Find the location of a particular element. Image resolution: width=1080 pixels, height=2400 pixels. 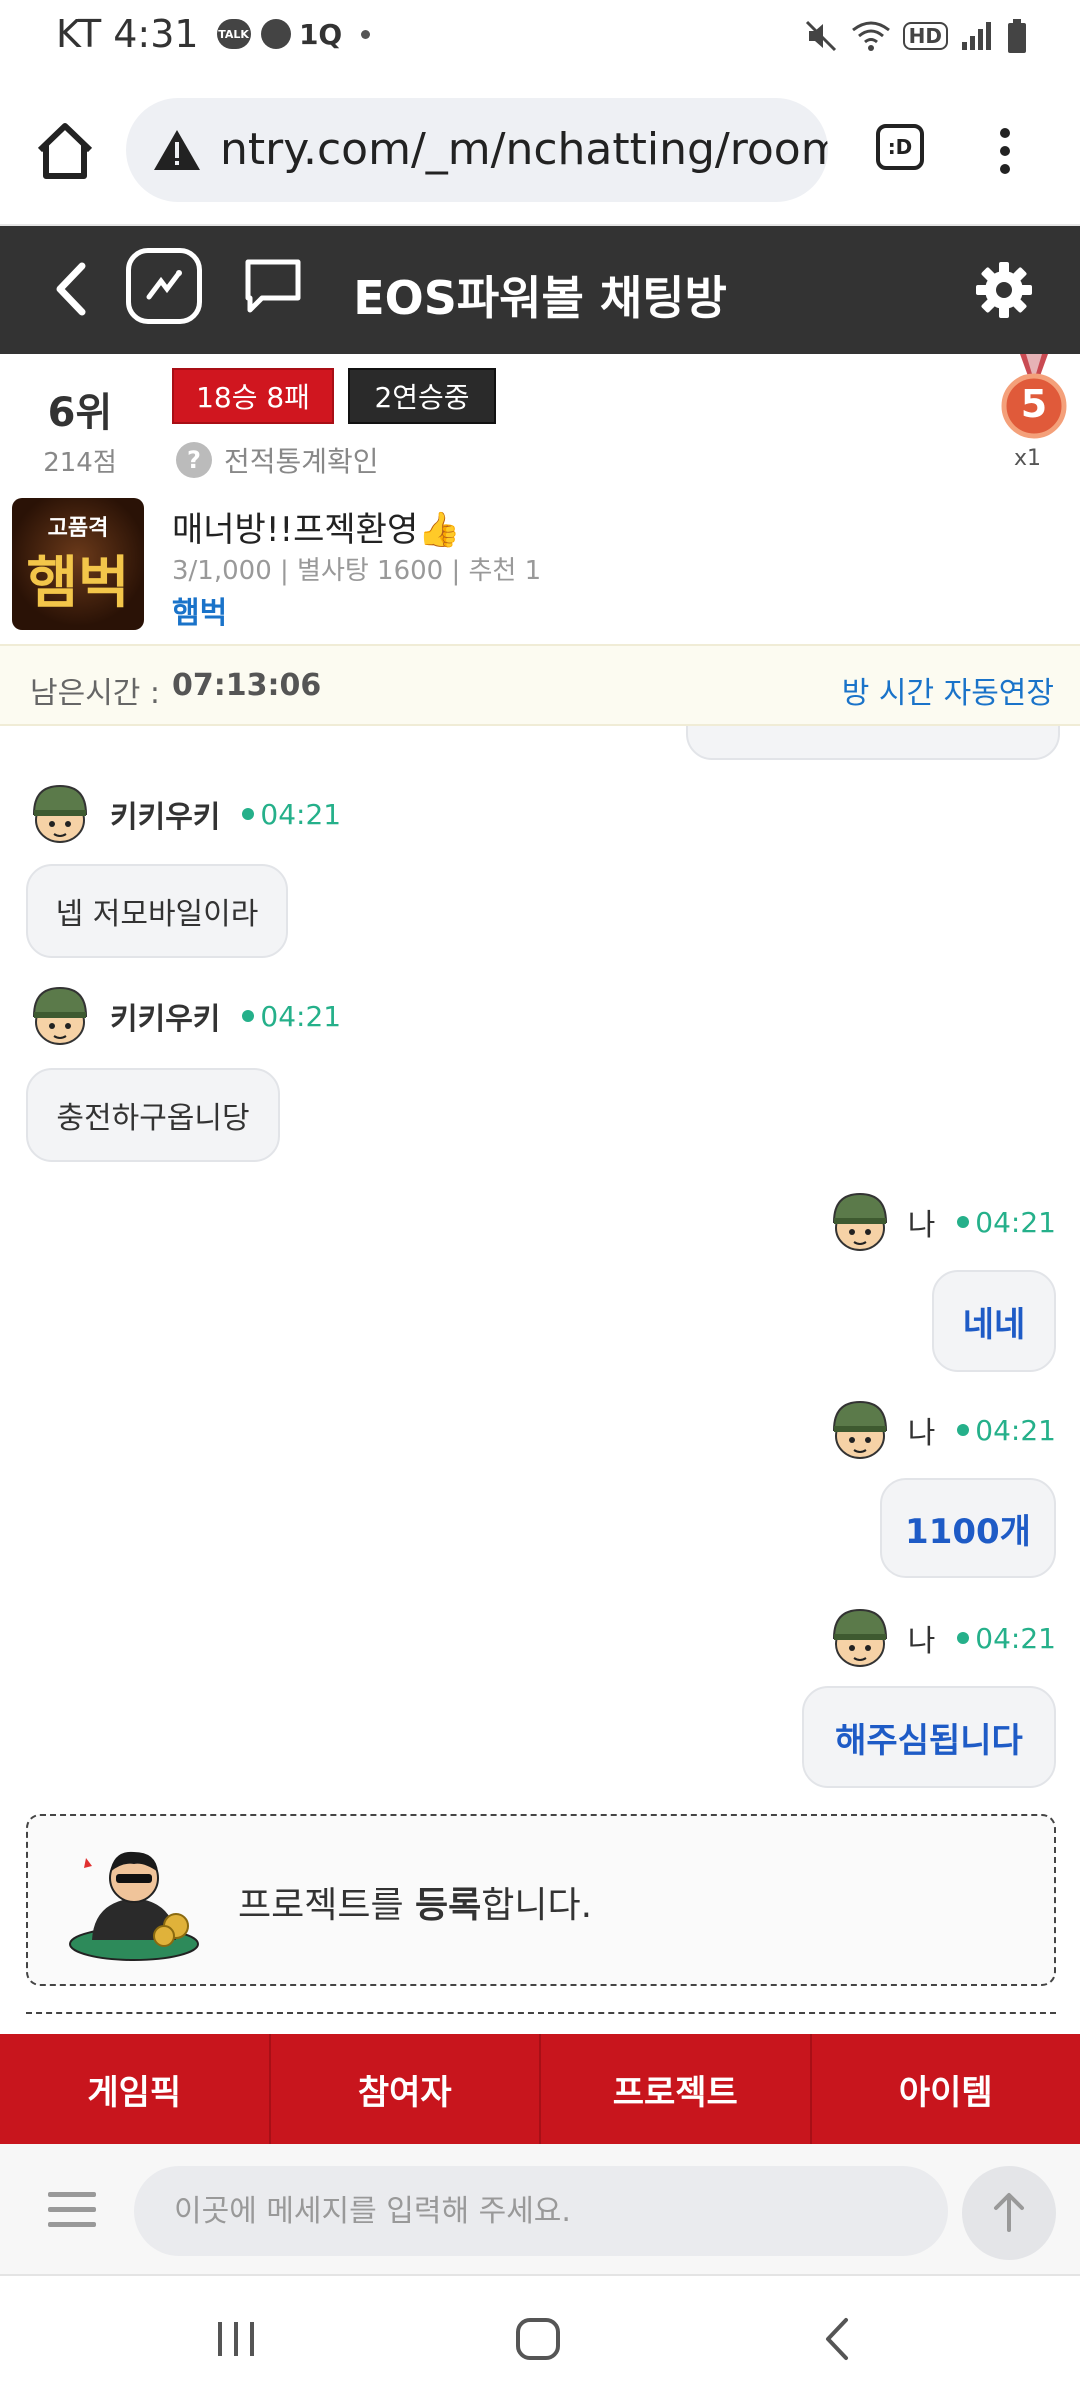

url-bar: ntry.com/_m/nchatting/room is located at coordinates (477, 150).